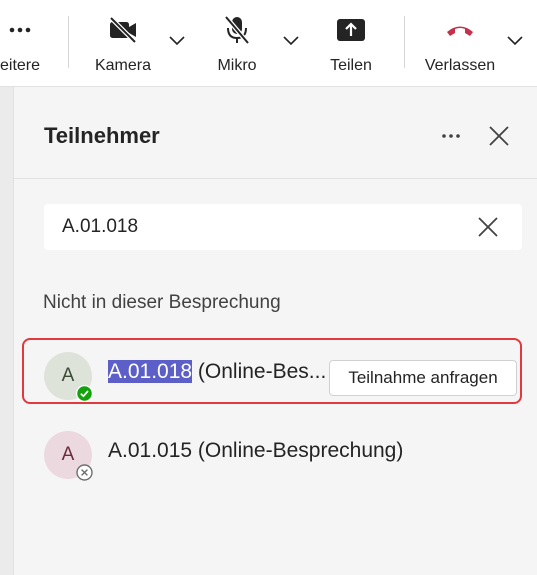 The height and width of the screenshot is (575, 537). I want to click on participant-row: A A.01.015 (Online-Besprechung), so click(272, 450).